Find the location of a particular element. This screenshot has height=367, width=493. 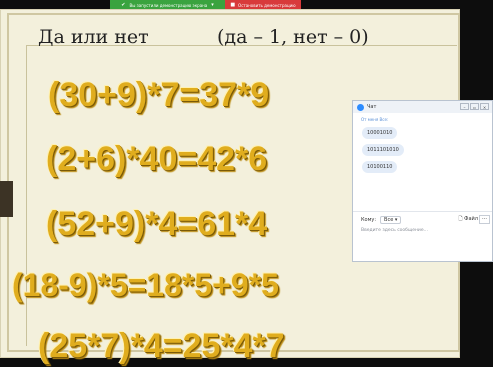

equation-2: (2+6)*40=42*6 is located at coordinates (157, 159).